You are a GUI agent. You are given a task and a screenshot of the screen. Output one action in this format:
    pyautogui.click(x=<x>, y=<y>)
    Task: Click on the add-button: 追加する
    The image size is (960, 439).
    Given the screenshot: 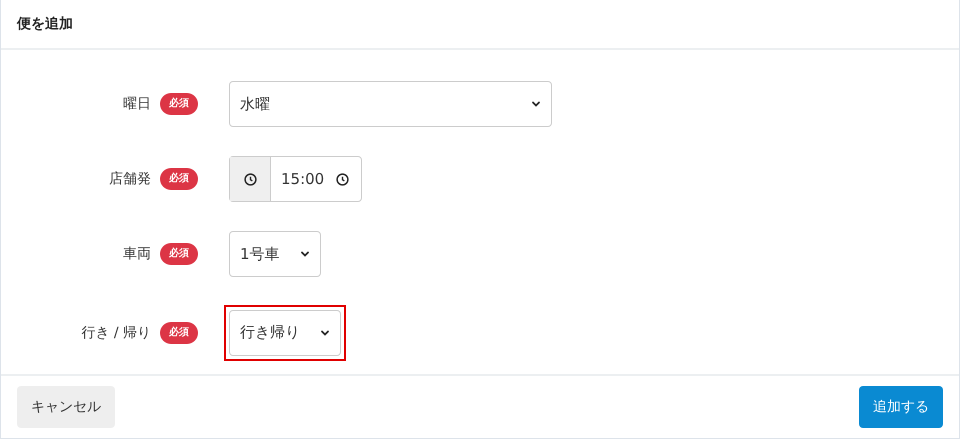 What is the action you would take?
    pyautogui.click(x=901, y=407)
    